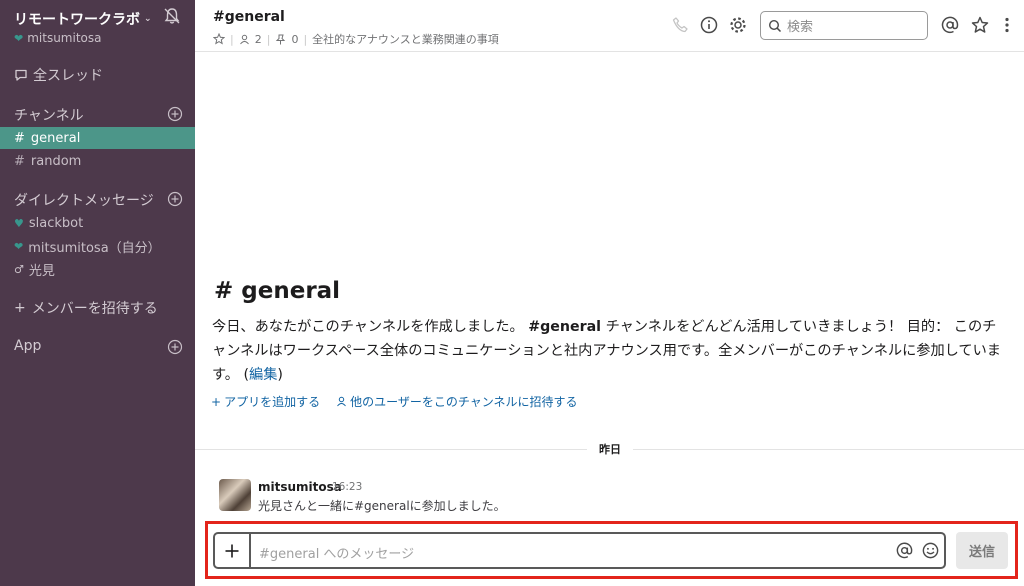 This screenshot has width=1024, height=586. I want to click on sidebar-item-all-threads: 全スレッド, so click(97, 75).